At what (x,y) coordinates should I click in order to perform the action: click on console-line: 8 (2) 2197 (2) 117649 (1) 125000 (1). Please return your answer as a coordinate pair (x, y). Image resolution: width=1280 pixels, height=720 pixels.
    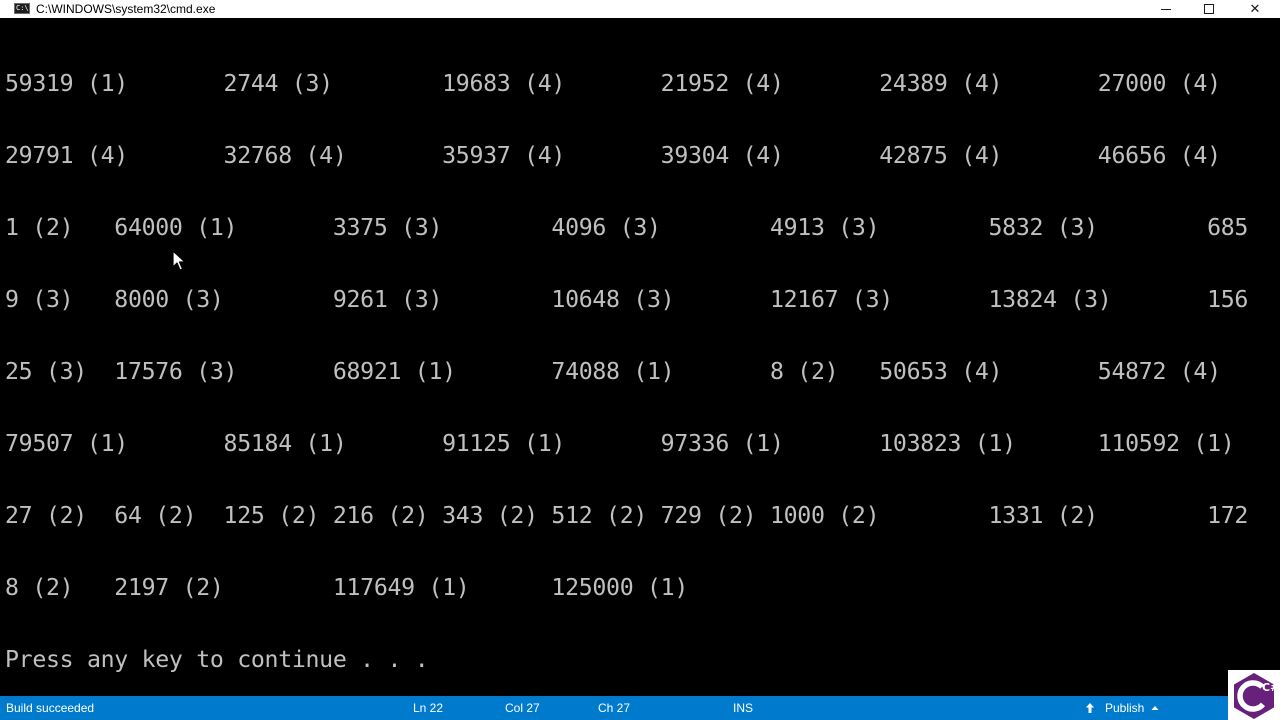
    Looking at the image, I should click on (347, 587).